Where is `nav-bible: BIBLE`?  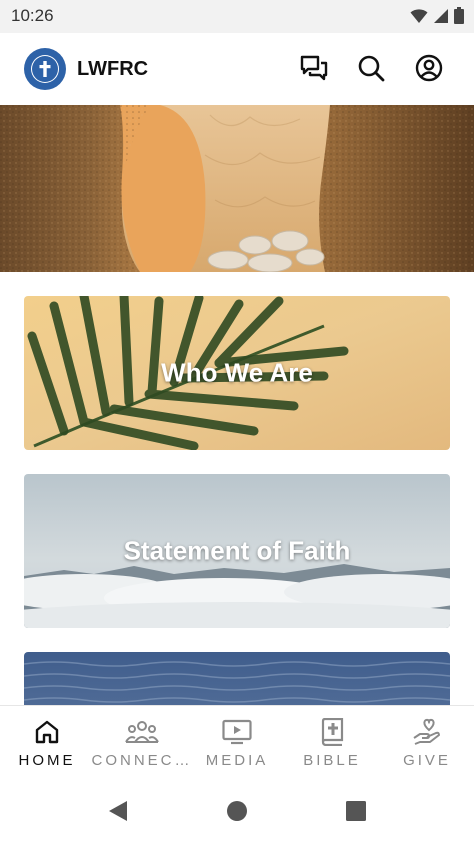 nav-bible: BIBLE is located at coordinates (332, 745).